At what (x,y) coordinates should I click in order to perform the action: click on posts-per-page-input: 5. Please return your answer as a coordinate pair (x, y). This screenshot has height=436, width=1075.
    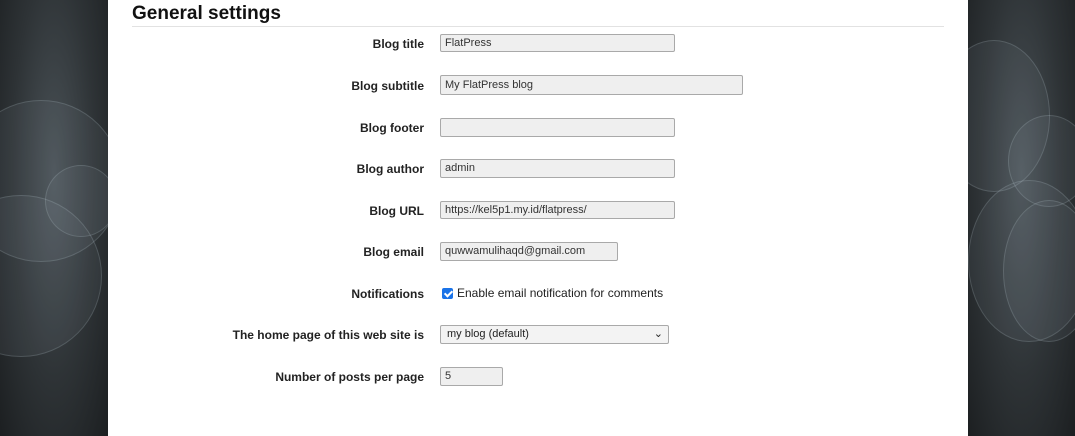
    Looking at the image, I should click on (471, 376).